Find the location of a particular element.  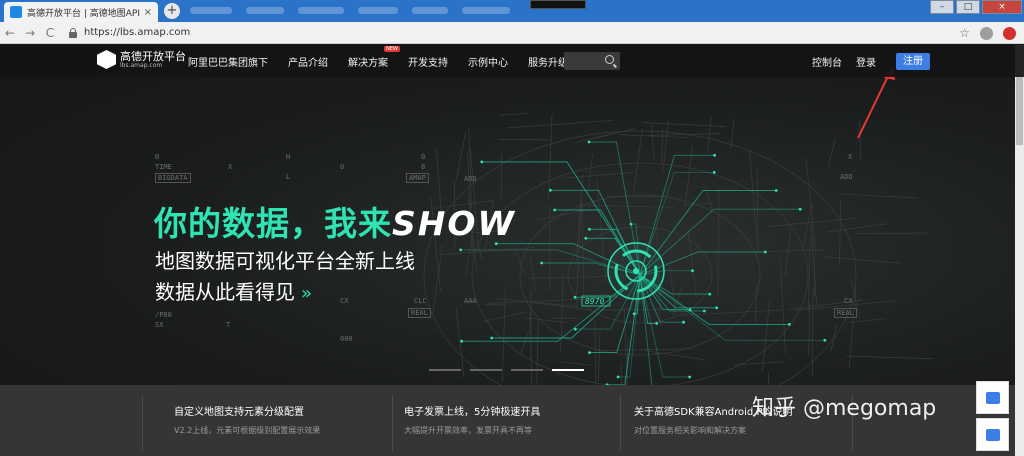

hero-title-cn: 你的数据，我来 is located at coordinates (273, 223).